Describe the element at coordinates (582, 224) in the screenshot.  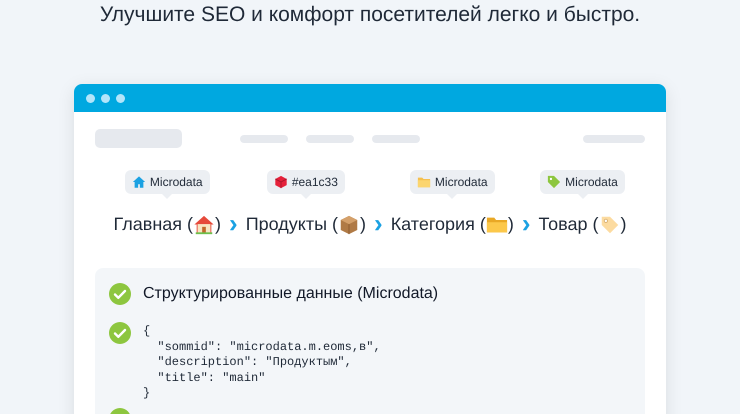
I see `breadcrumb-link: Товар ( )` at that location.